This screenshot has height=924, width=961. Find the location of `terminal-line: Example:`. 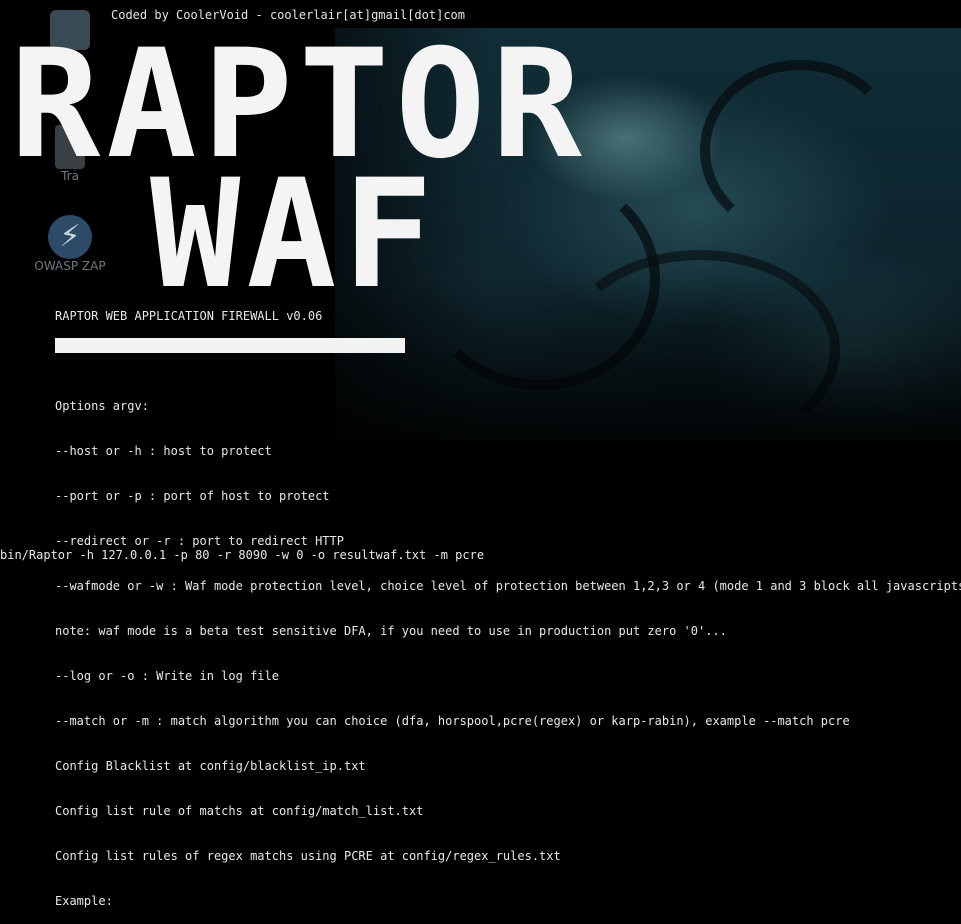

terminal-line: Example: is located at coordinates (84, 901).